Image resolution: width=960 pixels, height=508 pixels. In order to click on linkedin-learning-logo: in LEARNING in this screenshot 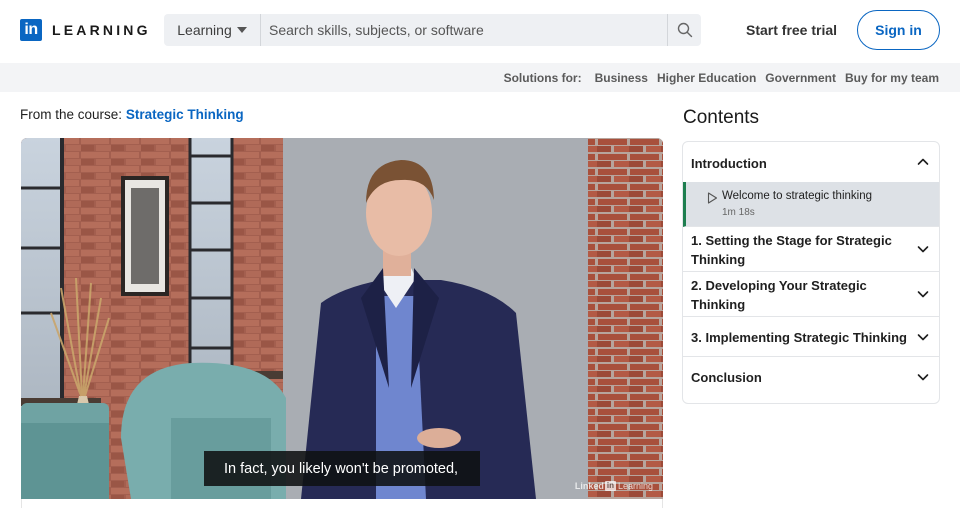, I will do `click(85, 30)`.